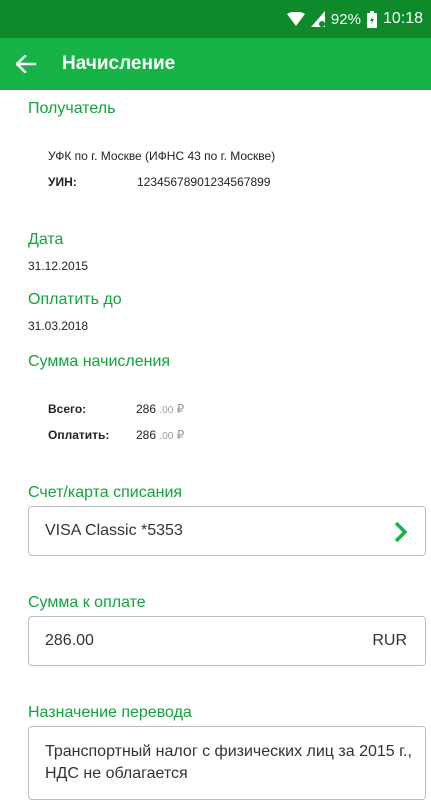 This screenshot has height=809, width=431. Describe the element at coordinates (32, 64) in the screenshot. I see `back-arrow-icon` at that location.